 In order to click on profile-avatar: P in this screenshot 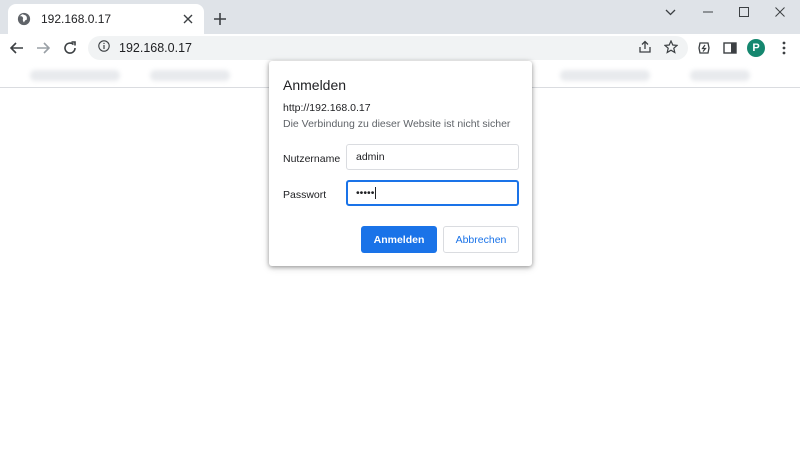, I will do `click(756, 48)`.